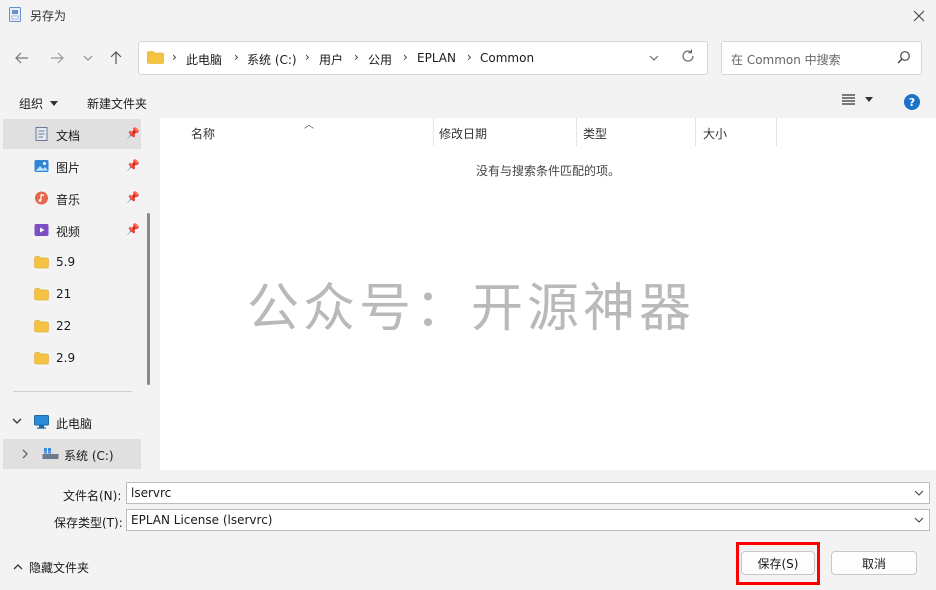  I want to click on arrow-right-icon, so click(57, 58).